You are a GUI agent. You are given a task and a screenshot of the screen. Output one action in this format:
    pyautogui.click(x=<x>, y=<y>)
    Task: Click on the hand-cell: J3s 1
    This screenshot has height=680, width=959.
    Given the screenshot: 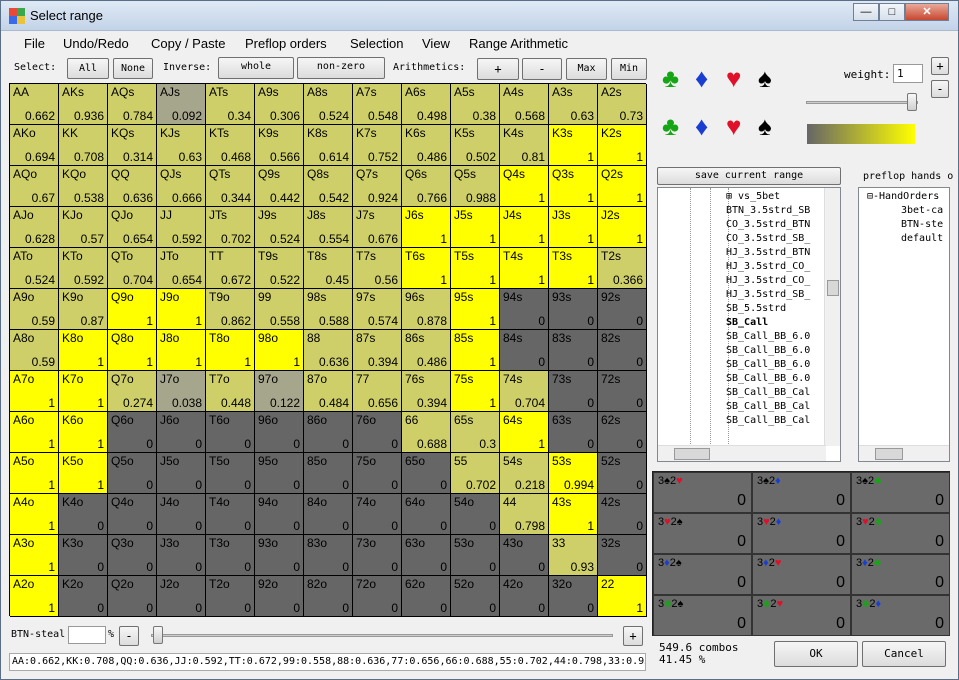 What is the action you would take?
    pyautogui.click(x=573, y=227)
    